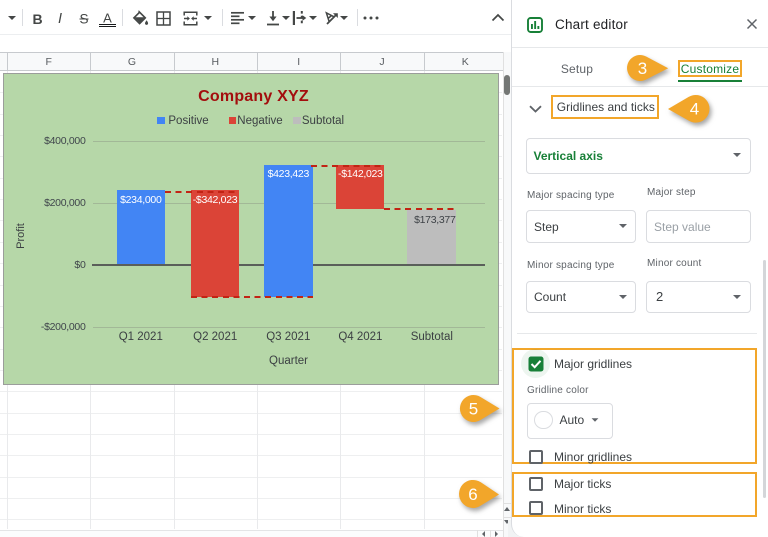 The image size is (768, 537). What do you see at coordinates (693, 109) in the screenshot?
I see `svg-text: 4` at bounding box center [693, 109].